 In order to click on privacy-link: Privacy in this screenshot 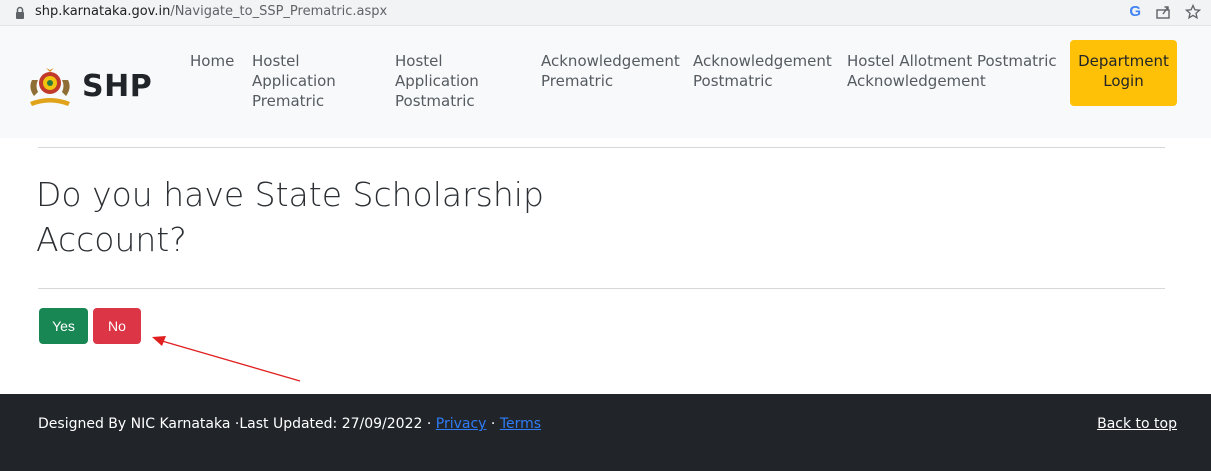, I will do `click(461, 424)`.